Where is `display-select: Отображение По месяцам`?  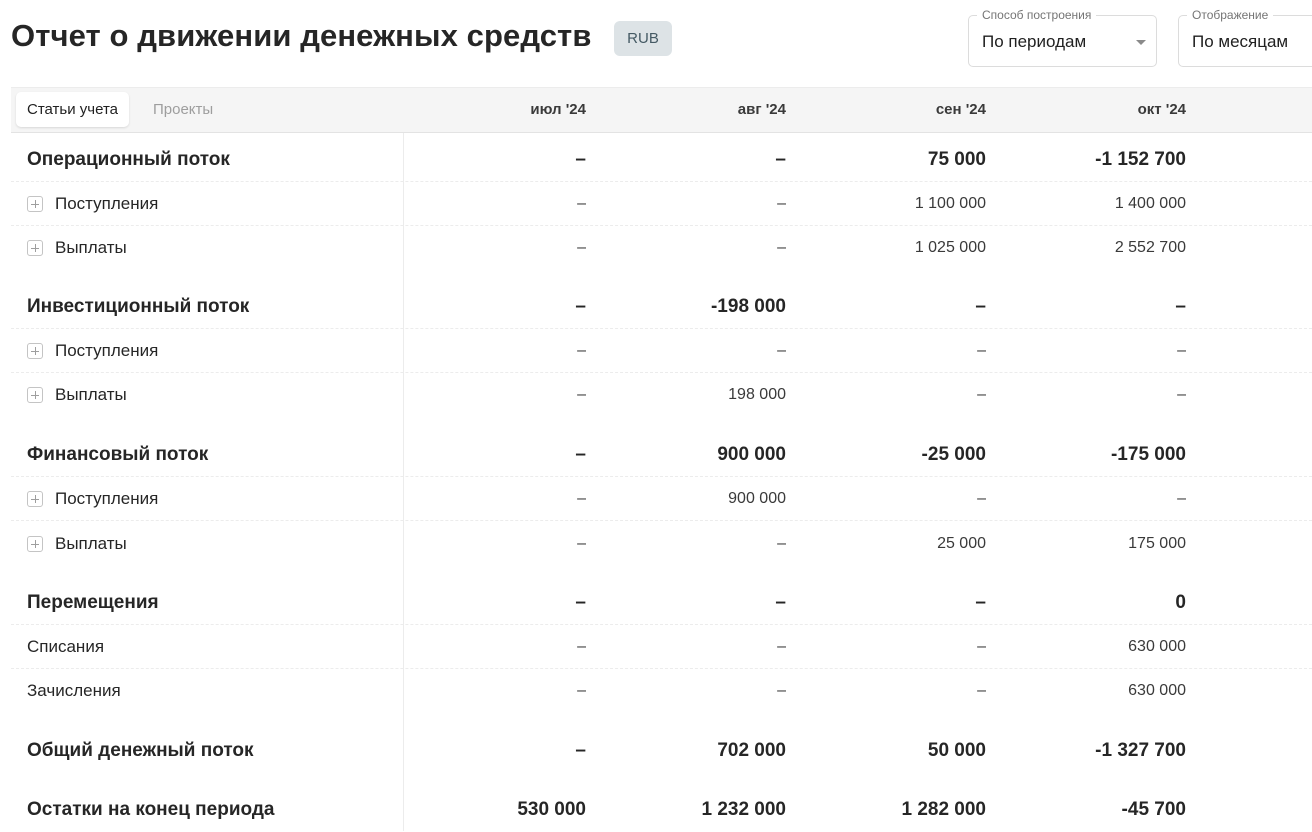 display-select: Отображение По месяцам is located at coordinates (1245, 37).